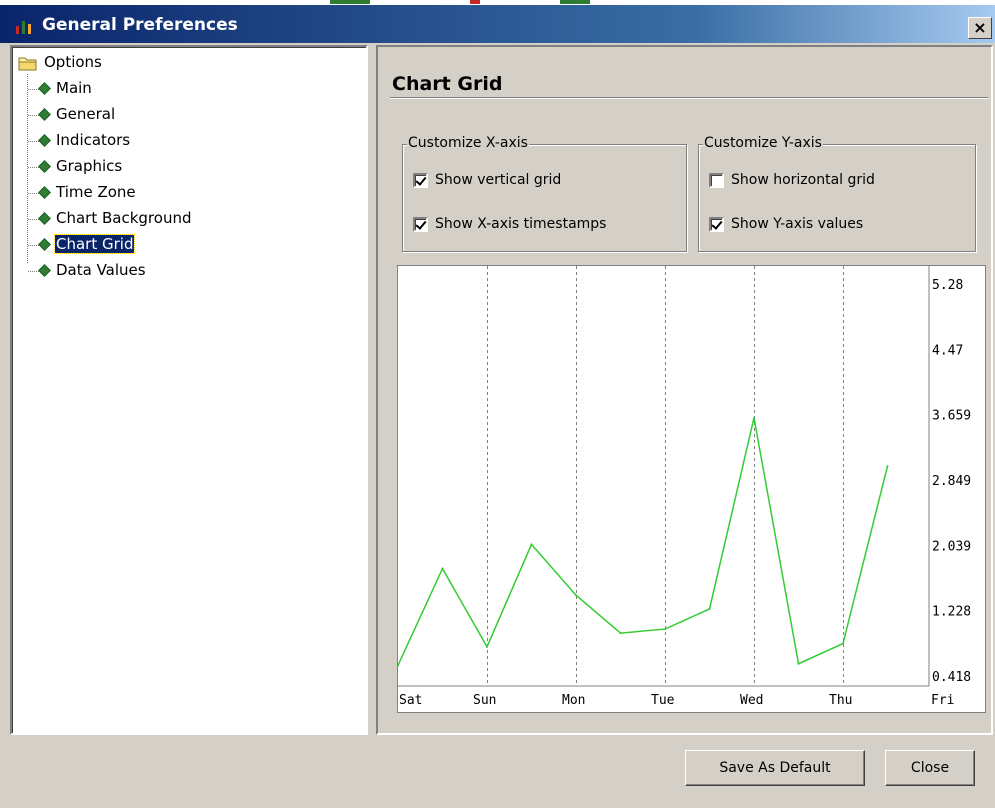 The image size is (995, 808). Describe the element at coordinates (193, 167) in the screenshot. I see `tree-item-graphics: Graphics` at that location.